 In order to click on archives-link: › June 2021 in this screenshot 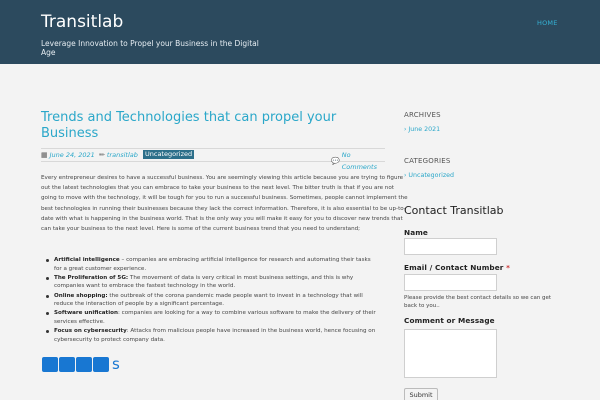, I will do `click(422, 129)`.